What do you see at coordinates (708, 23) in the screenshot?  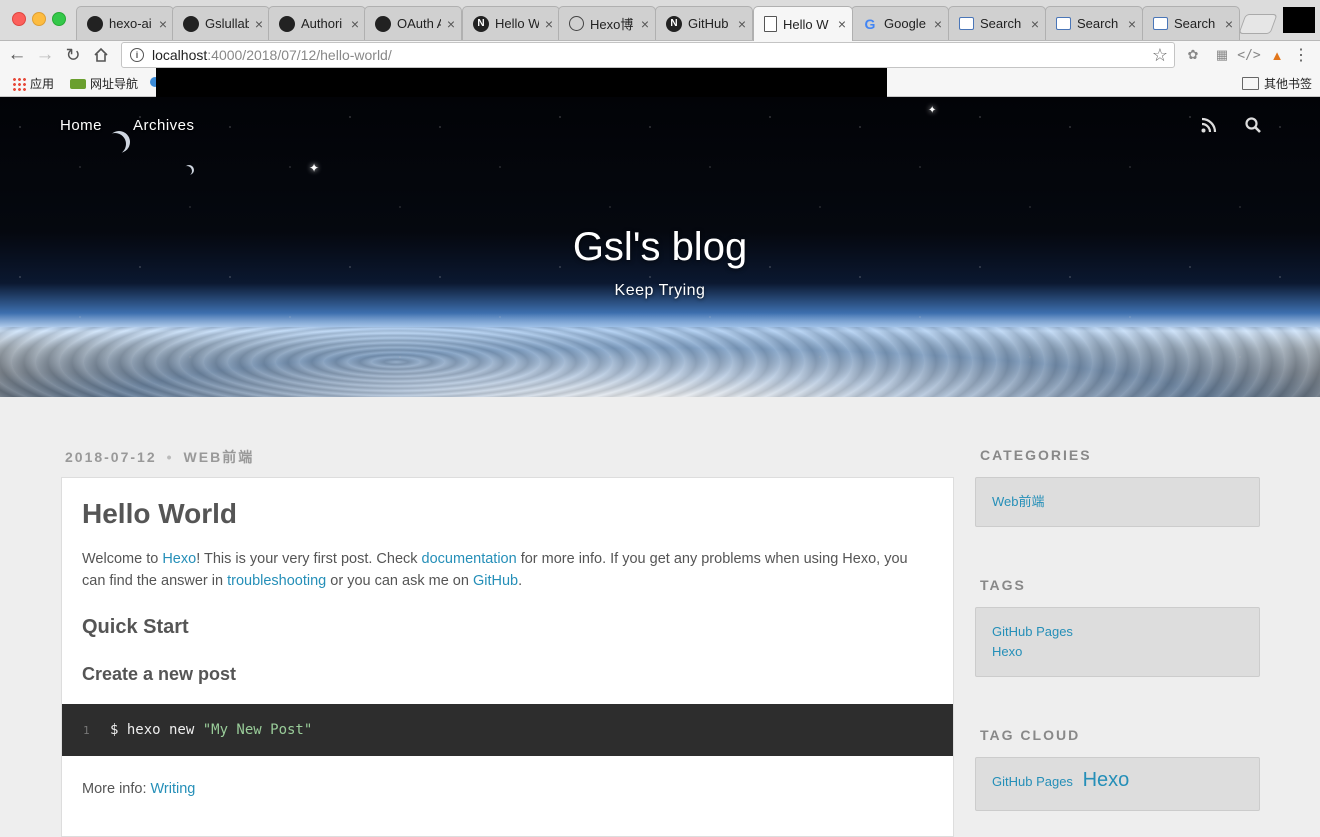 I see `tab-label: GitHub` at bounding box center [708, 23].